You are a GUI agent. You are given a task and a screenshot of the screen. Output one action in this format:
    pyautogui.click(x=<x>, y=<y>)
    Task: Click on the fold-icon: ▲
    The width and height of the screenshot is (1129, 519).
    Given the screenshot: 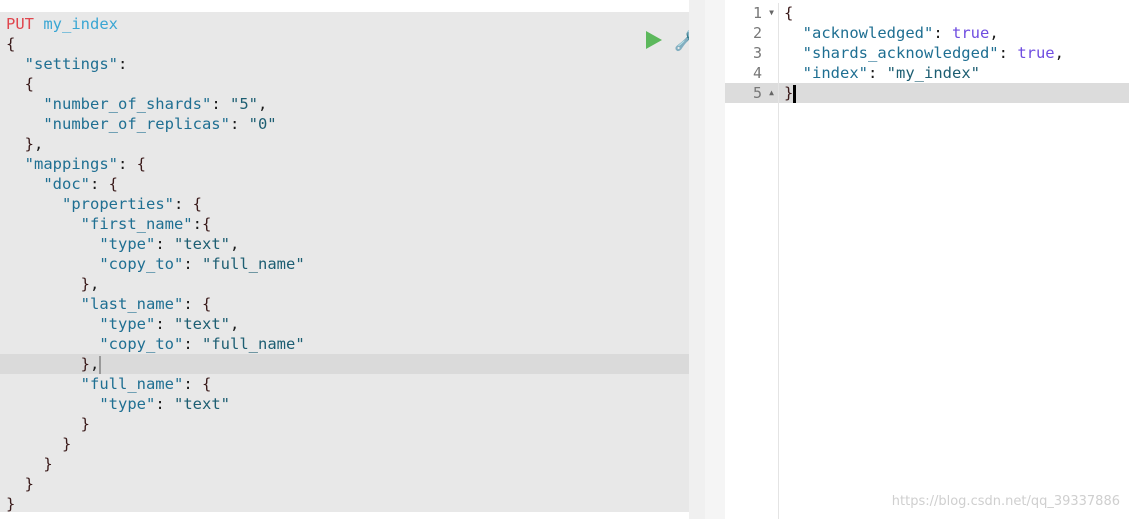 What is the action you would take?
    pyautogui.click(x=771, y=93)
    